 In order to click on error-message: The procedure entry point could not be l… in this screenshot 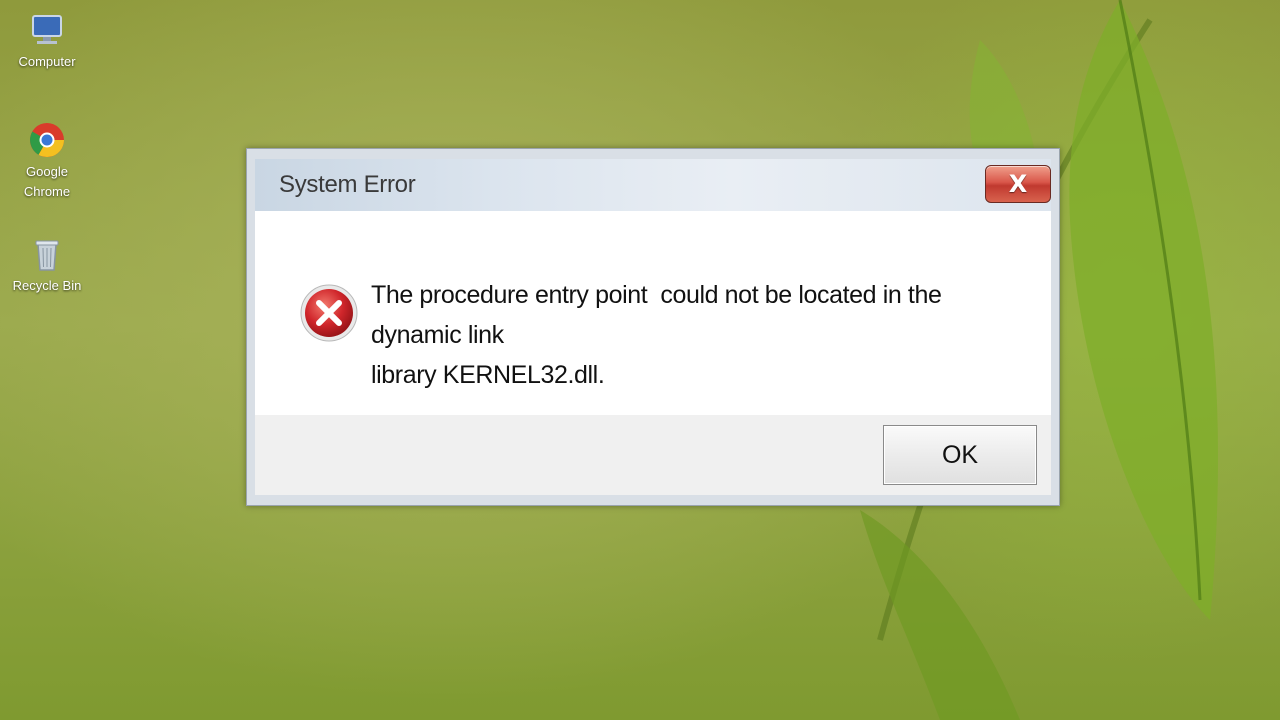, I will do `click(656, 335)`.